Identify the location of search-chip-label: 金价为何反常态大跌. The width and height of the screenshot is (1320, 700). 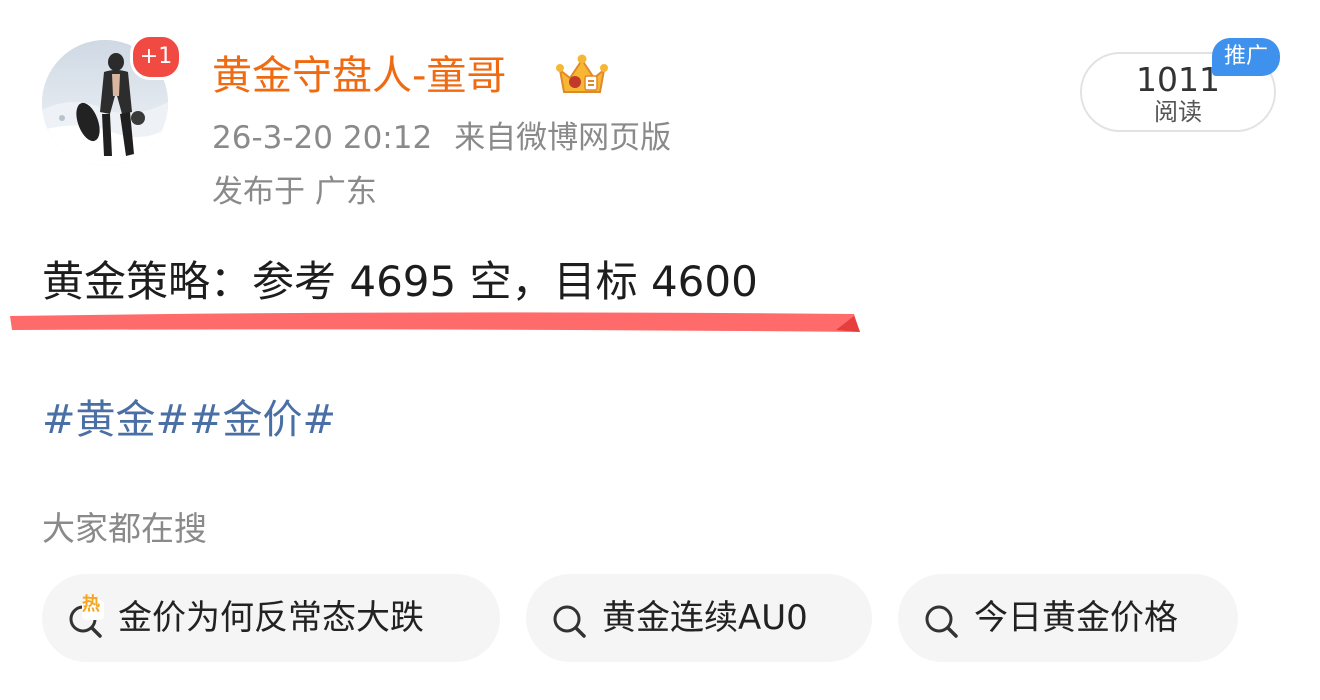
(271, 618).